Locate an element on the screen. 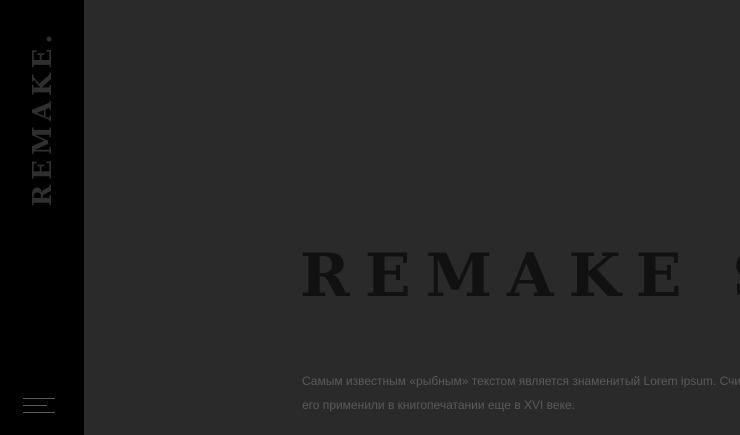  hero-title: REMAKE SALO is located at coordinates (520, 276).